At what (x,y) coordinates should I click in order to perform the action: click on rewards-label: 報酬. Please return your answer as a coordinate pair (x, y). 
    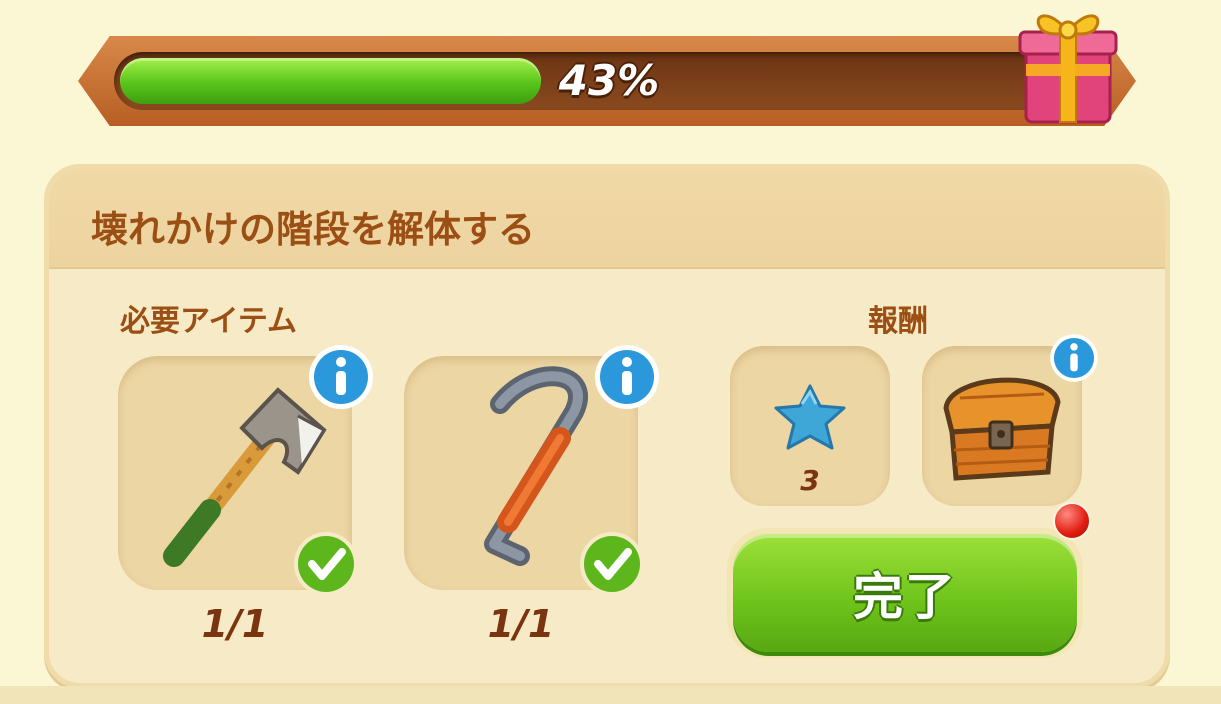
    Looking at the image, I should click on (898, 321).